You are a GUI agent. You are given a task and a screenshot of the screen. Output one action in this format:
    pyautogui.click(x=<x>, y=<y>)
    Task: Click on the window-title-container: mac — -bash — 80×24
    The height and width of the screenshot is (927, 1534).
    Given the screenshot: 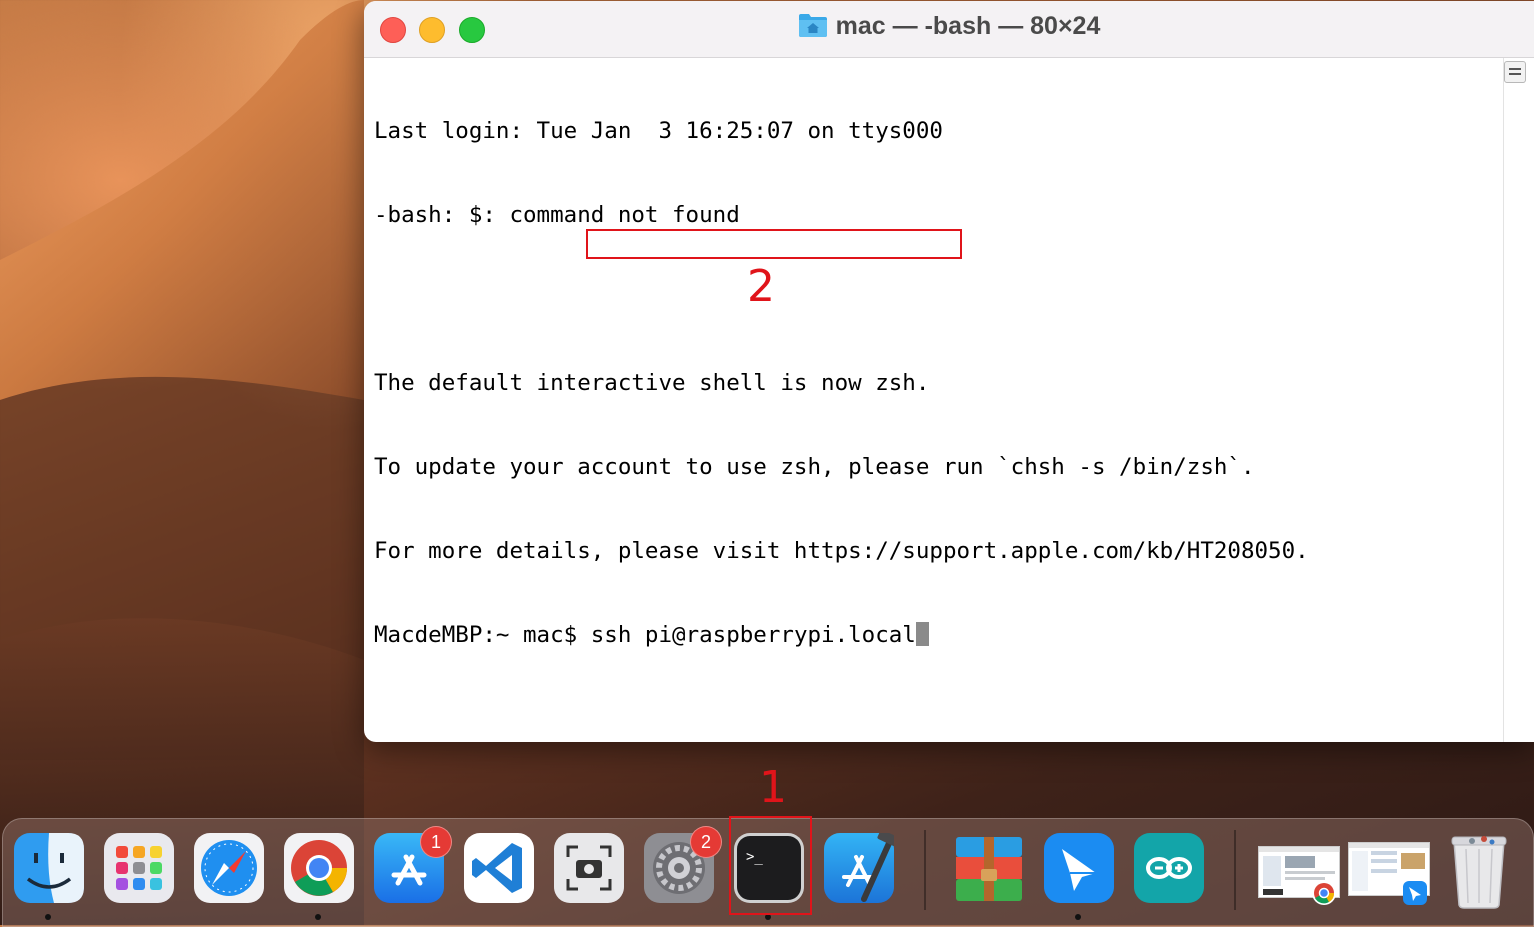 What is the action you would take?
    pyautogui.click(x=949, y=26)
    